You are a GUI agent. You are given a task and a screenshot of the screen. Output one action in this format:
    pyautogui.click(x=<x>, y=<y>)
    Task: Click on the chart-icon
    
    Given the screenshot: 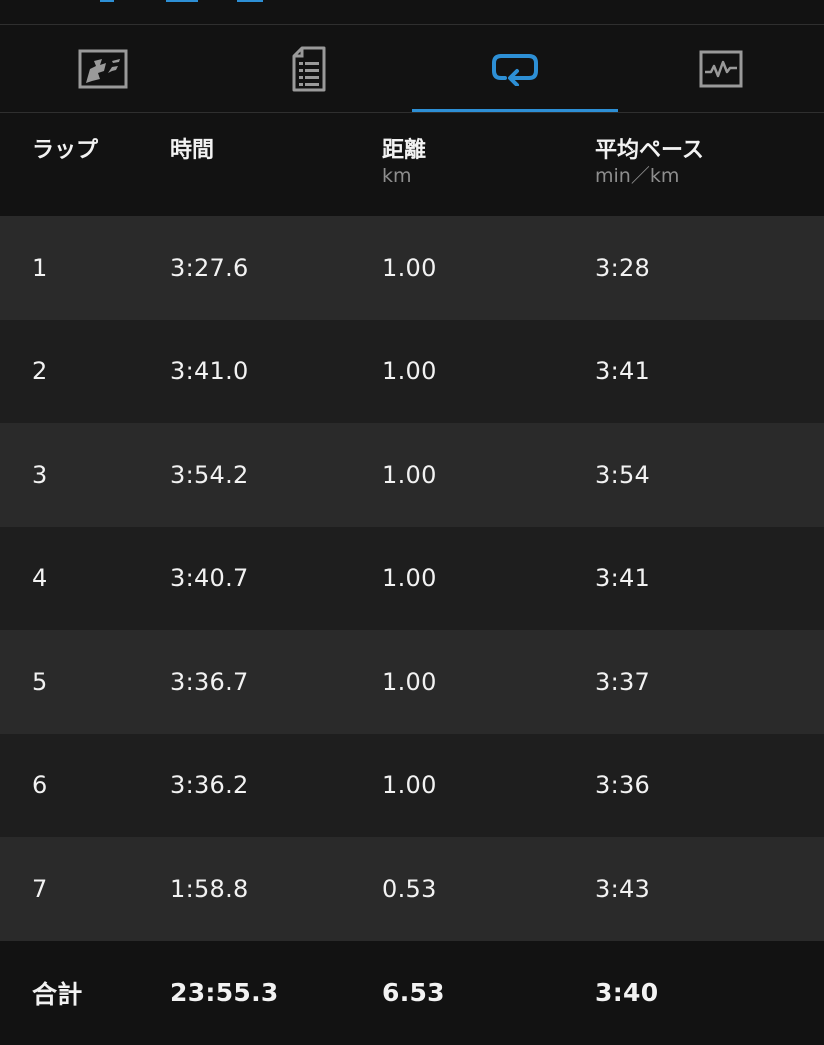 What is the action you would take?
    pyautogui.click(x=721, y=69)
    